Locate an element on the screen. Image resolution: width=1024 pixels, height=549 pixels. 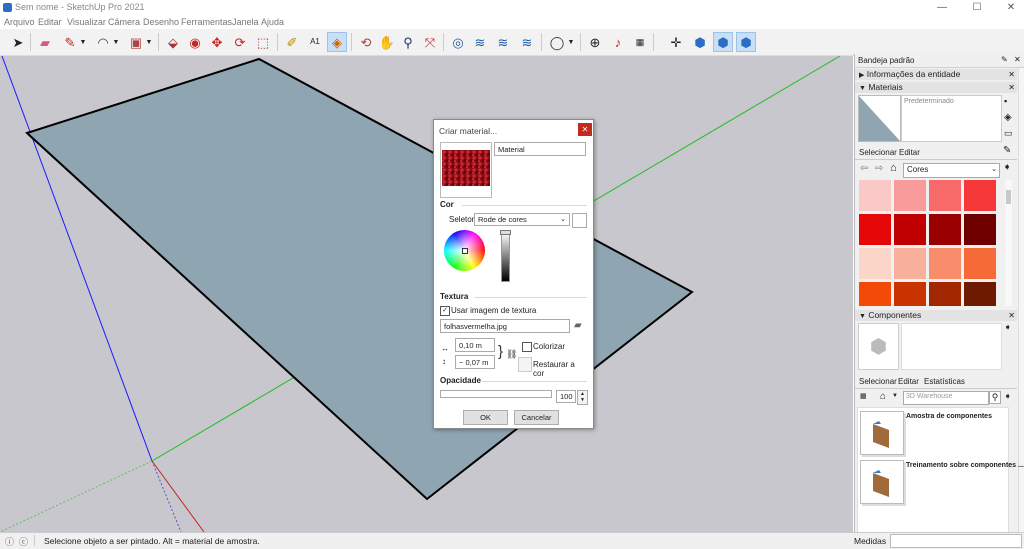
current-color-swatch is located at coordinates (579, 220).